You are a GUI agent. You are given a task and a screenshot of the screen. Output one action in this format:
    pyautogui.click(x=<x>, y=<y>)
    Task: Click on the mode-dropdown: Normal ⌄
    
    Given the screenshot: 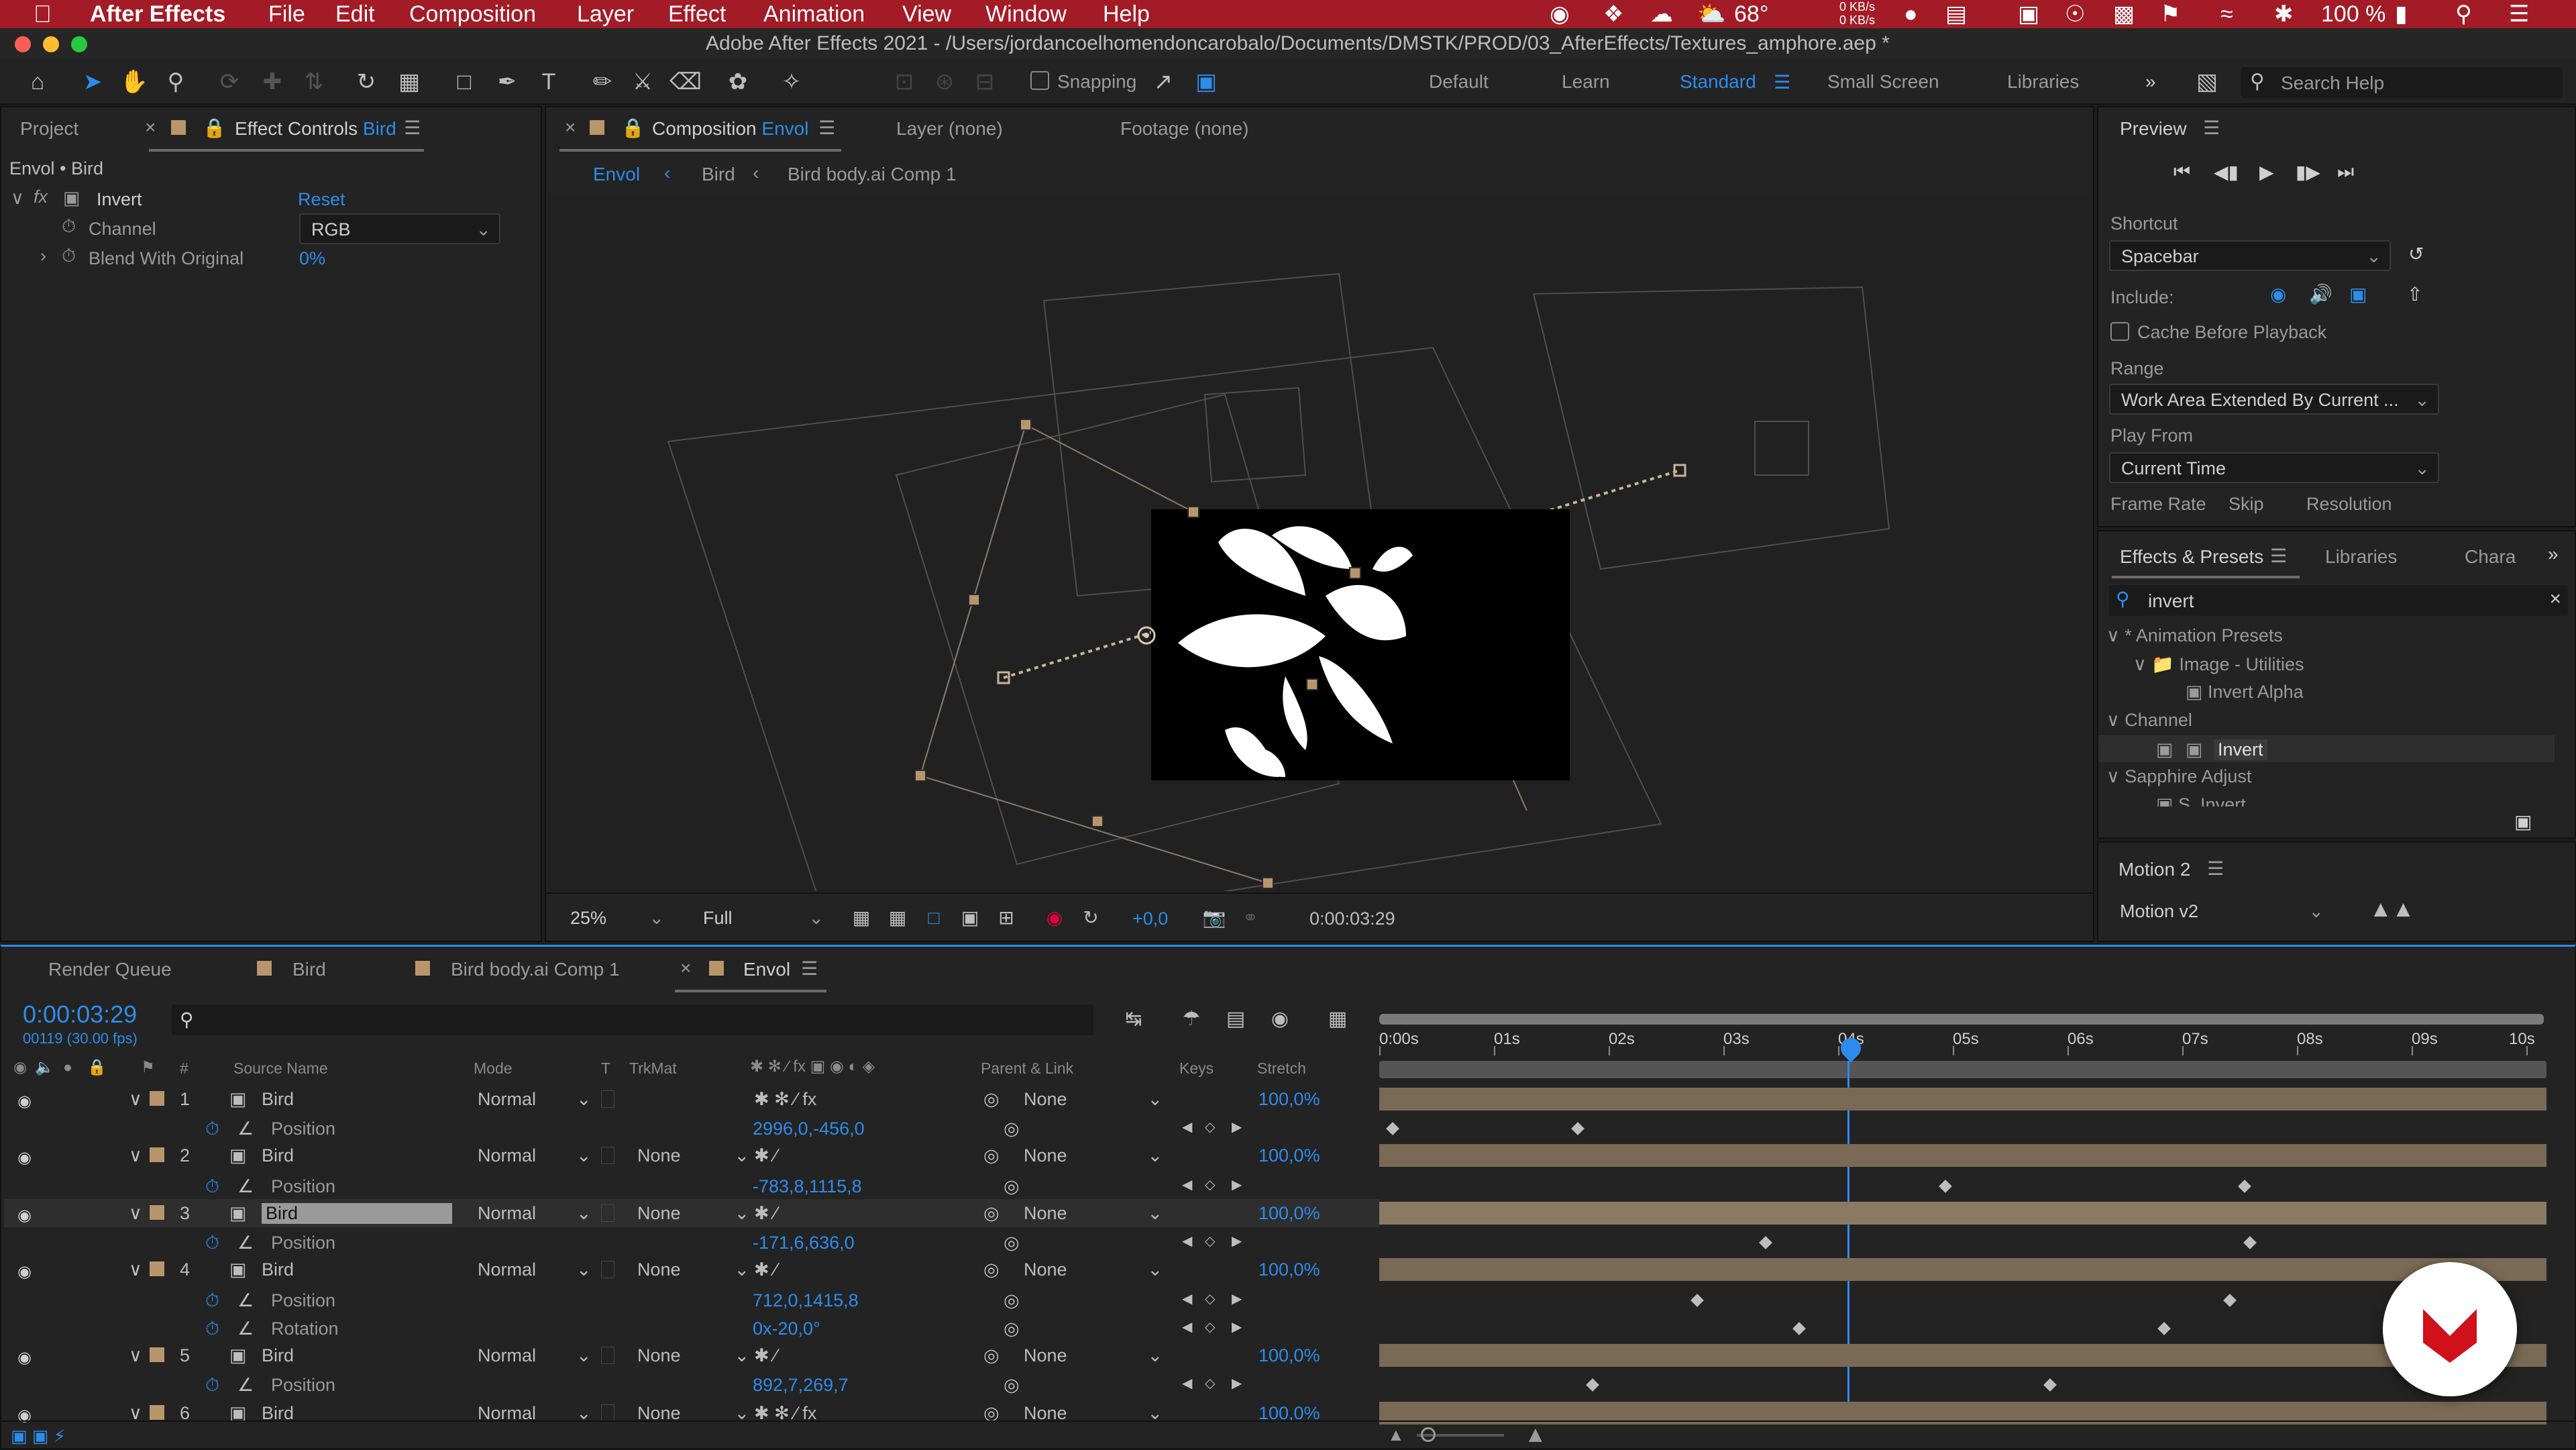 What is the action you would take?
    pyautogui.click(x=535, y=1155)
    